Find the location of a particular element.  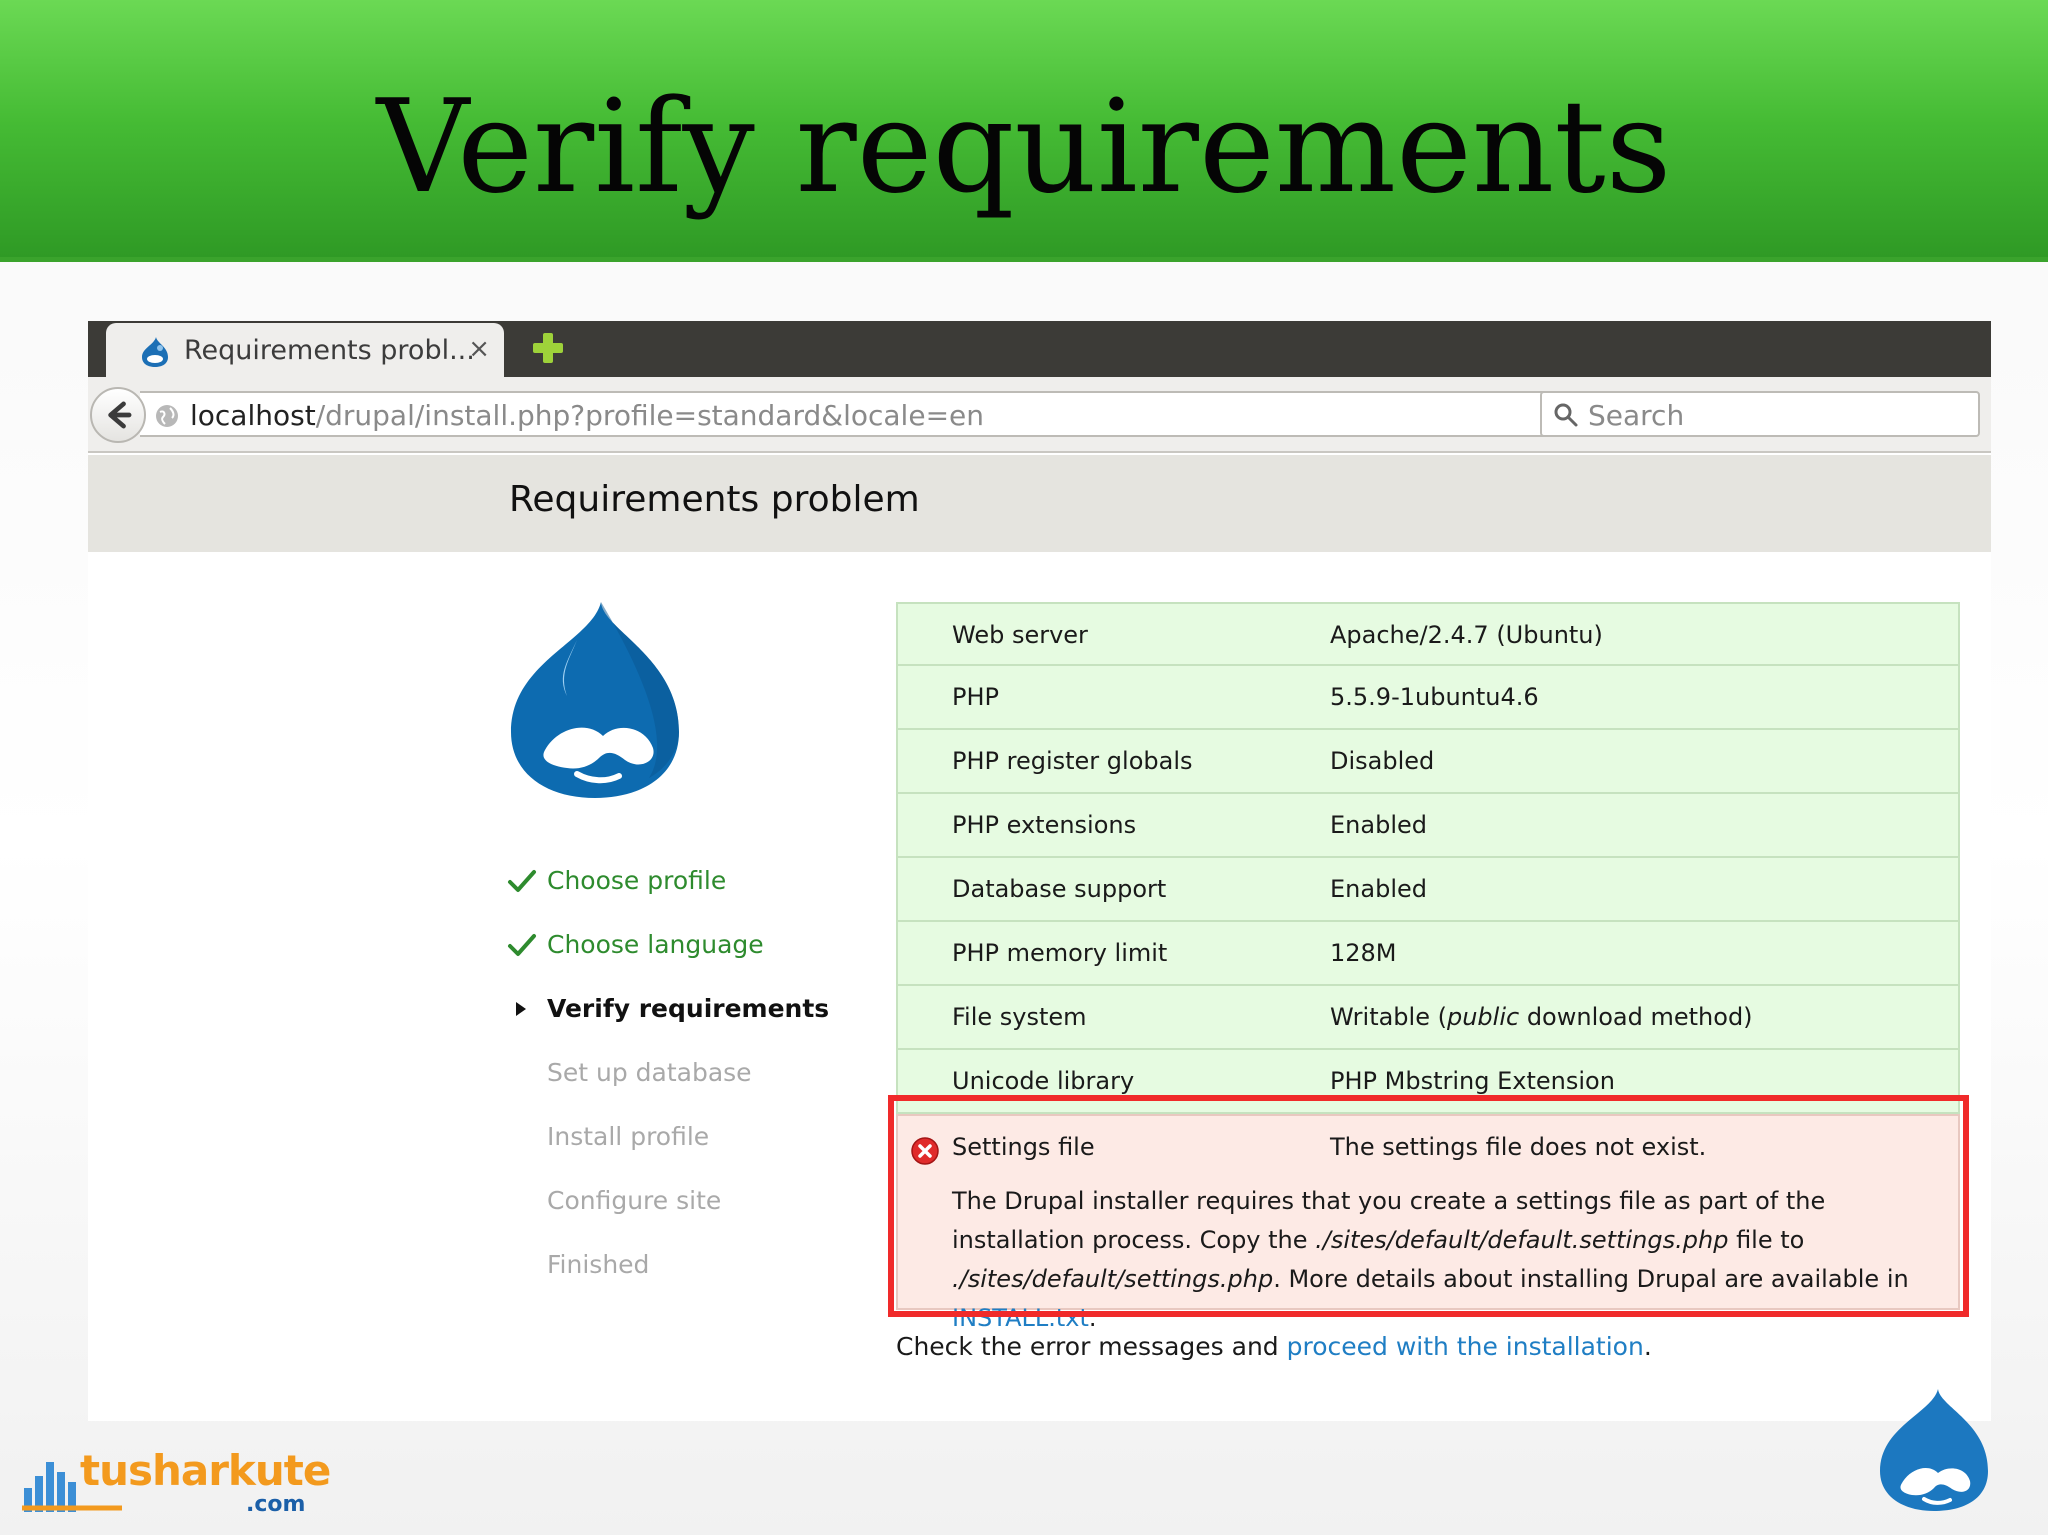

step-choose-profile: Choose profile is located at coordinates (687, 882).